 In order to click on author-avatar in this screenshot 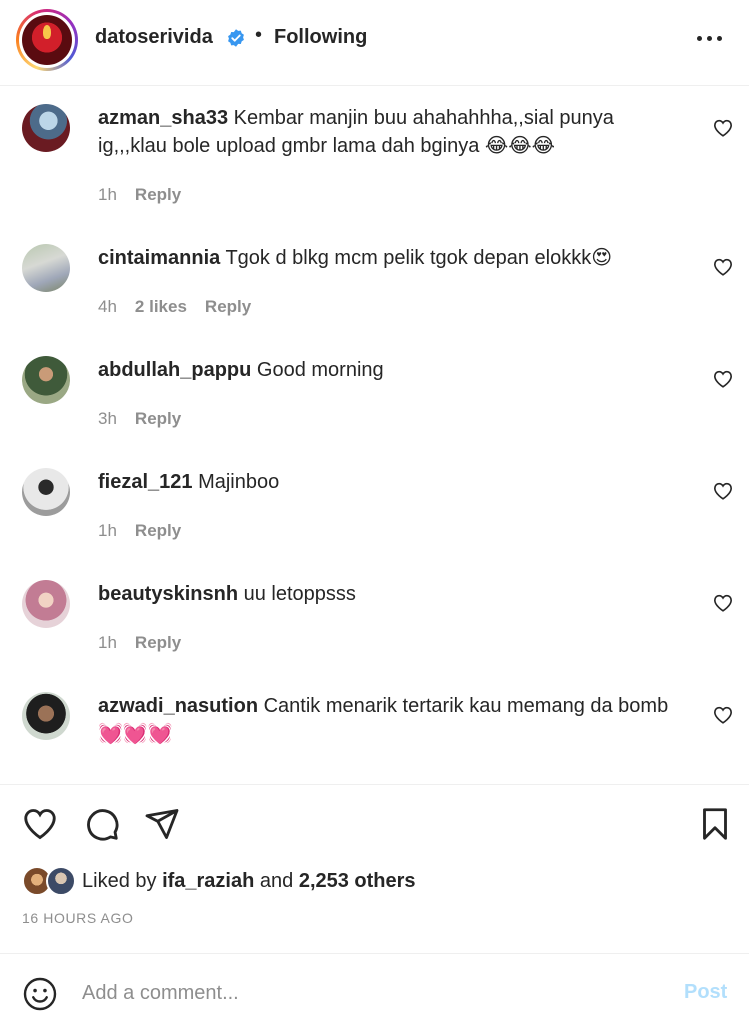, I will do `click(47, 40)`.